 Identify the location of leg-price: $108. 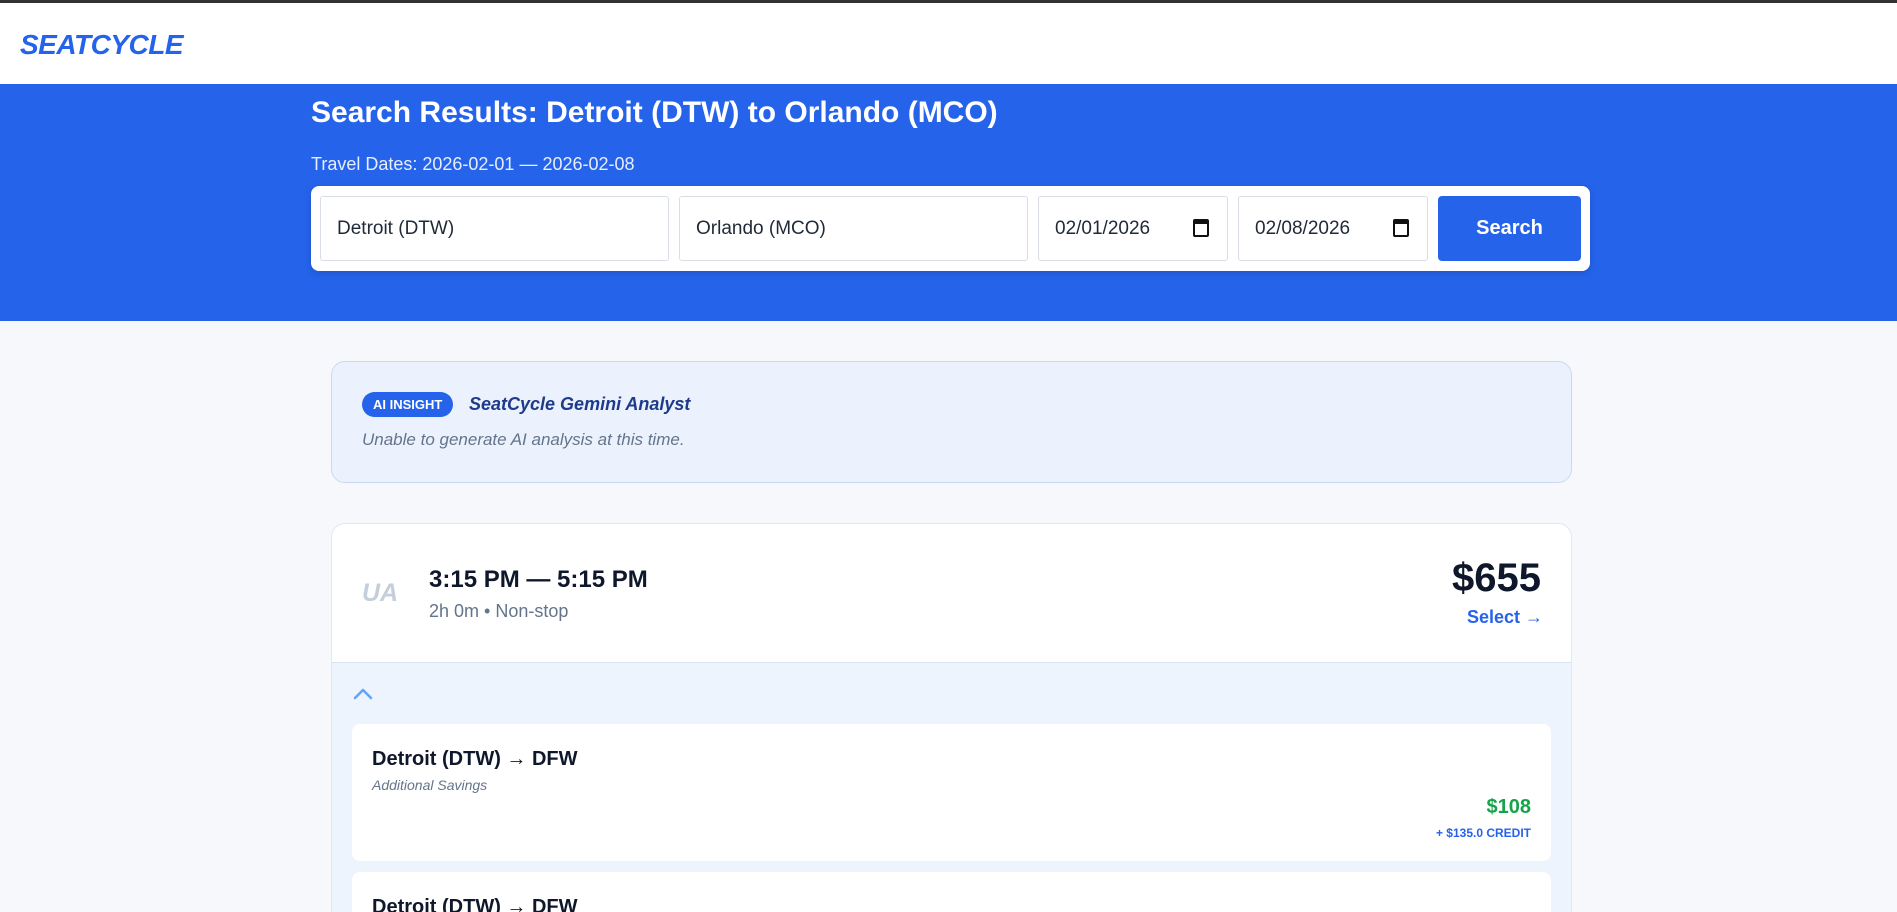
(1509, 807).